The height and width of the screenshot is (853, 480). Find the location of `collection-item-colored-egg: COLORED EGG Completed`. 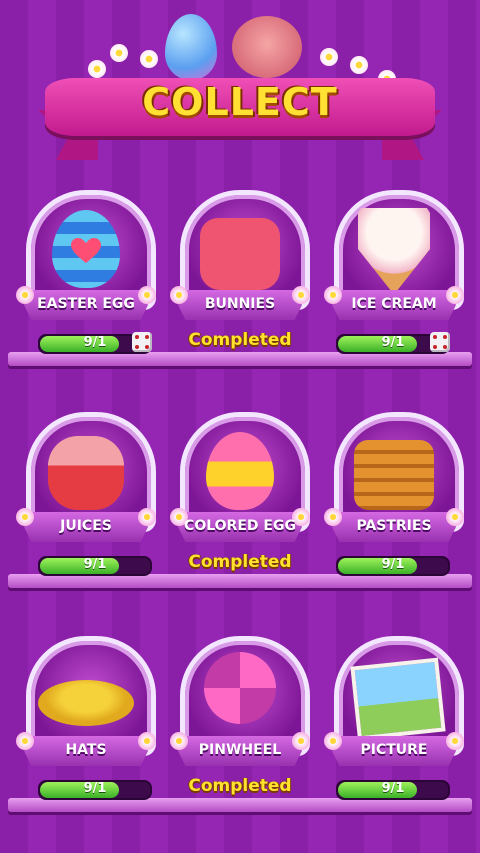

collection-item-colored-egg: COLORED EGG Completed is located at coordinates (240, 502).